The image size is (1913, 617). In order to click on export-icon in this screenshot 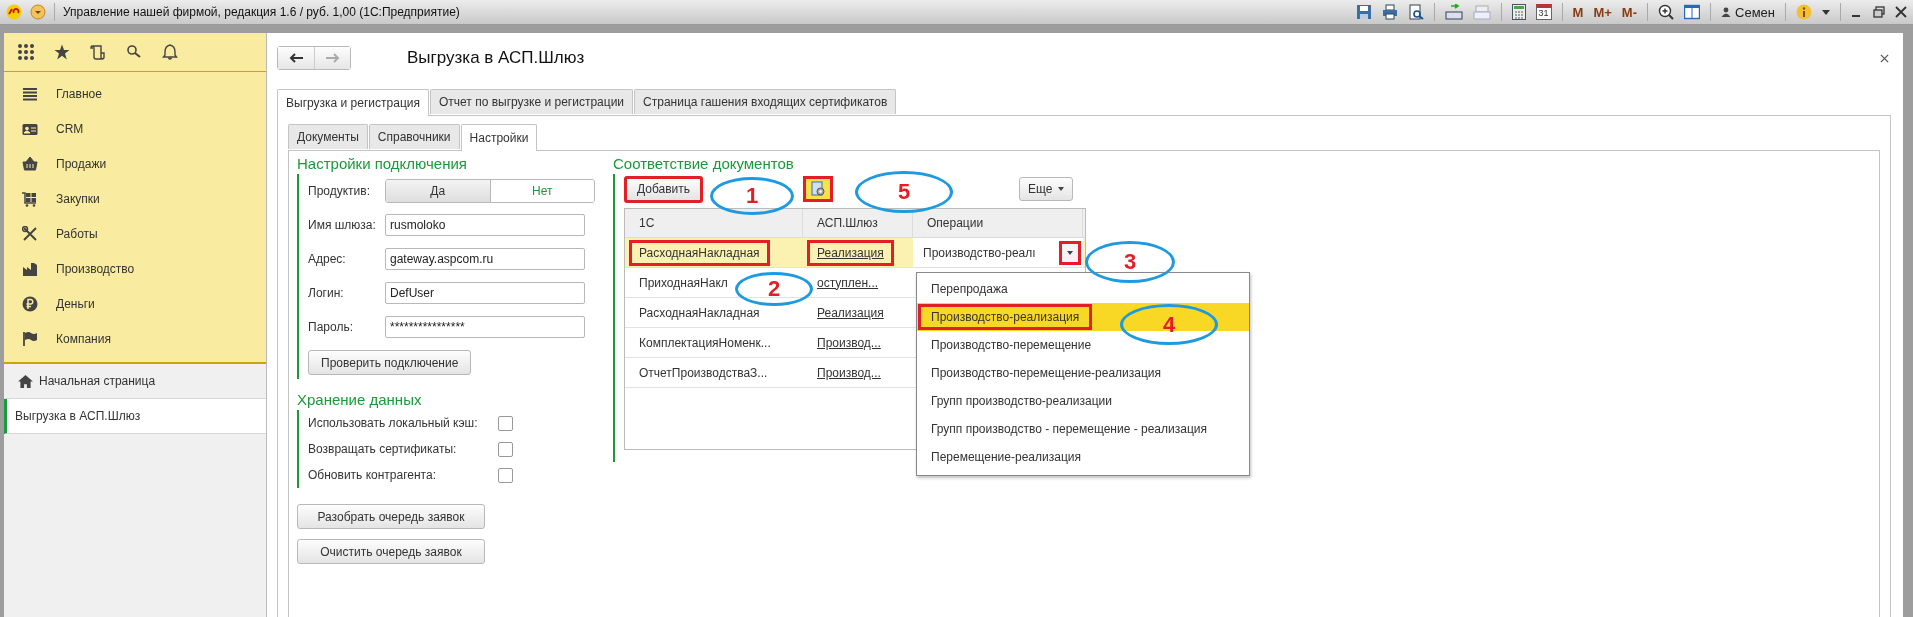, I will do `click(1453, 12)`.